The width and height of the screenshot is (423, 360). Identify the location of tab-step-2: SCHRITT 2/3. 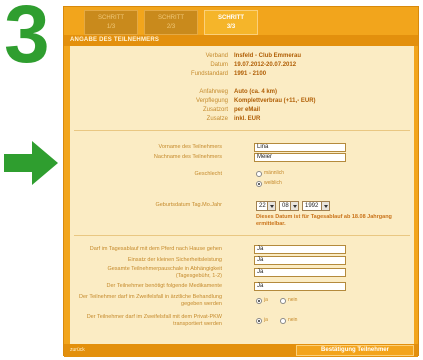
(171, 22).